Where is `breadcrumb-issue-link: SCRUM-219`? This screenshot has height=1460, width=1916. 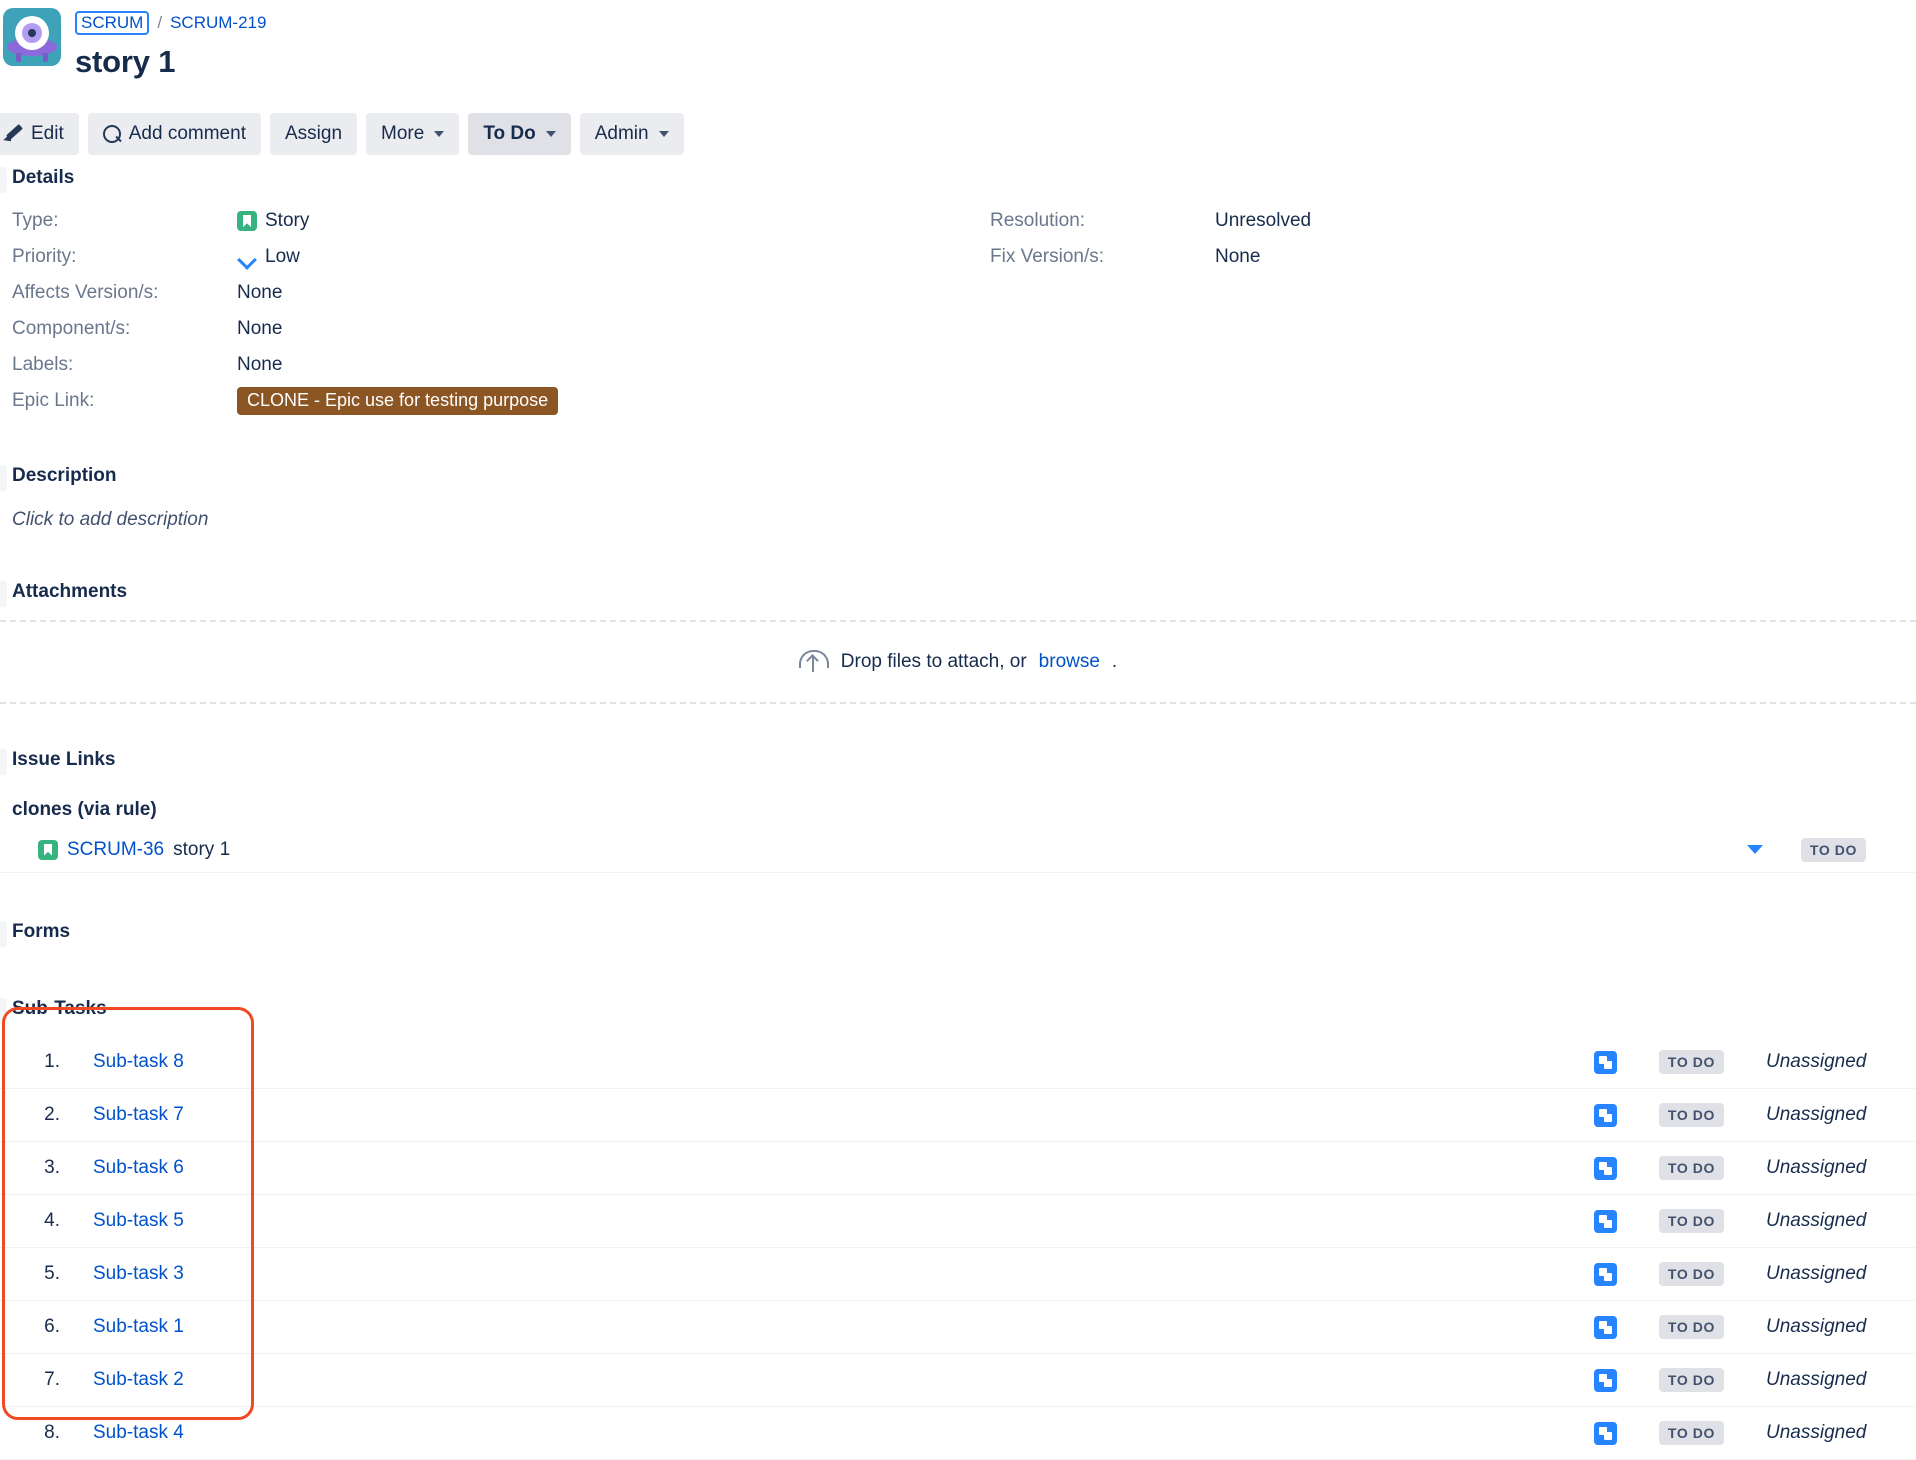 breadcrumb-issue-link: SCRUM-219 is located at coordinates (218, 23).